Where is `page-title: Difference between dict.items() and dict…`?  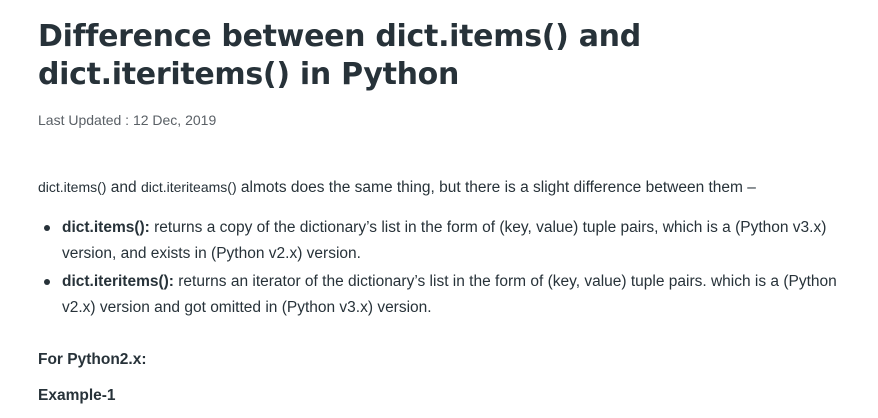 page-title: Difference between dict.items() and dict… is located at coordinates (339, 55).